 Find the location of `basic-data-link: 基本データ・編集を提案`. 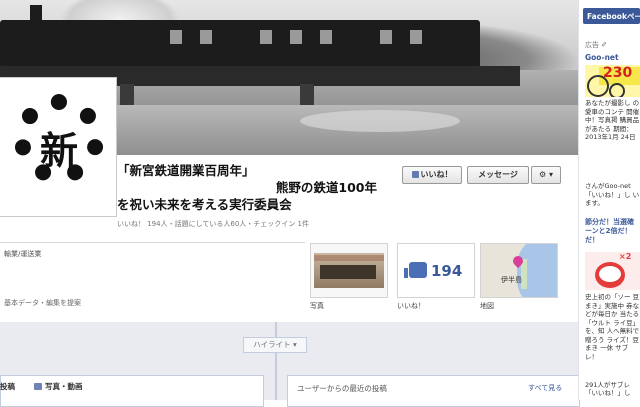

basic-data-link: 基本データ・編集を提案 is located at coordinates (42, 303).